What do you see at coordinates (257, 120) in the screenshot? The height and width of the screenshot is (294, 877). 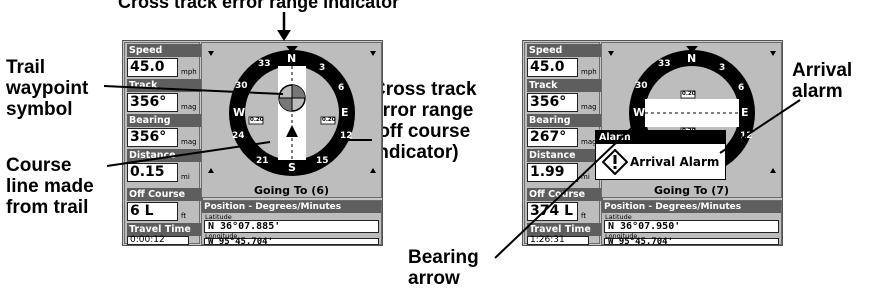 I see `xte-left-value: 0.20` at bounding box center [257, 120].